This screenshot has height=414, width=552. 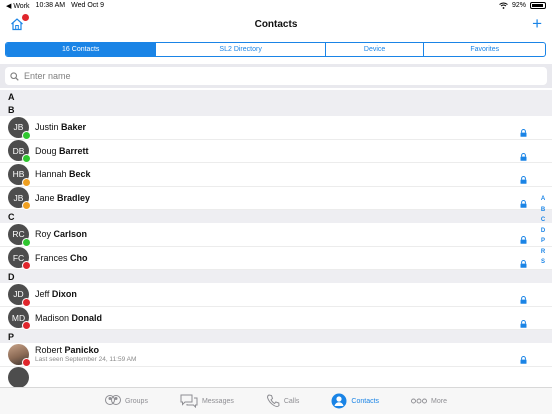 I want to click on tab-more: More, so click(x=429, y=401).